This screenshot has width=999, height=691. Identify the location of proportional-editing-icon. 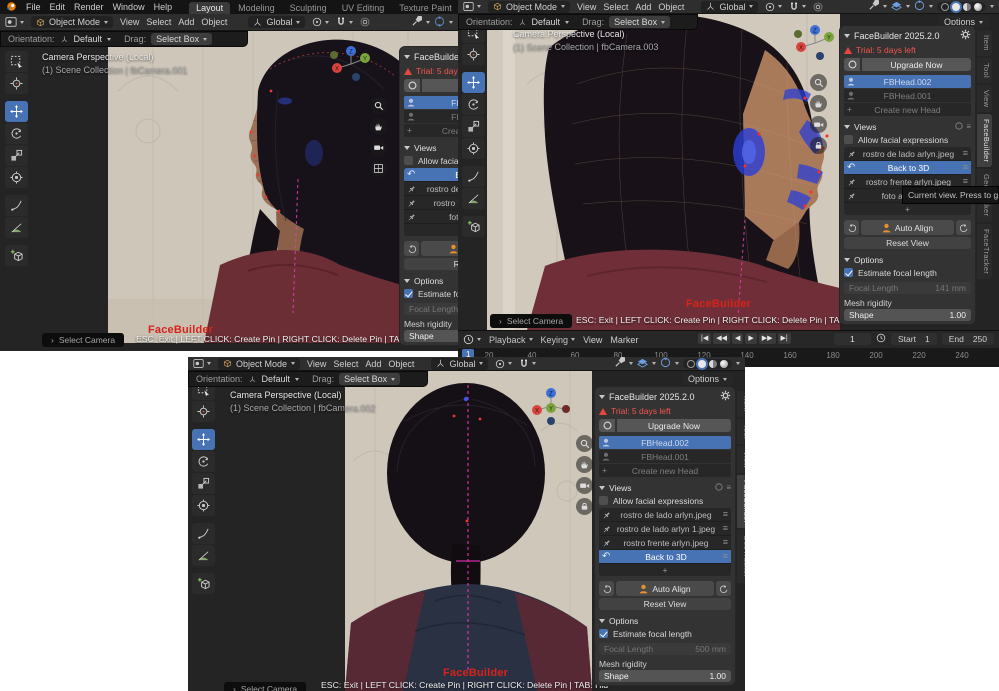
(365, 22).